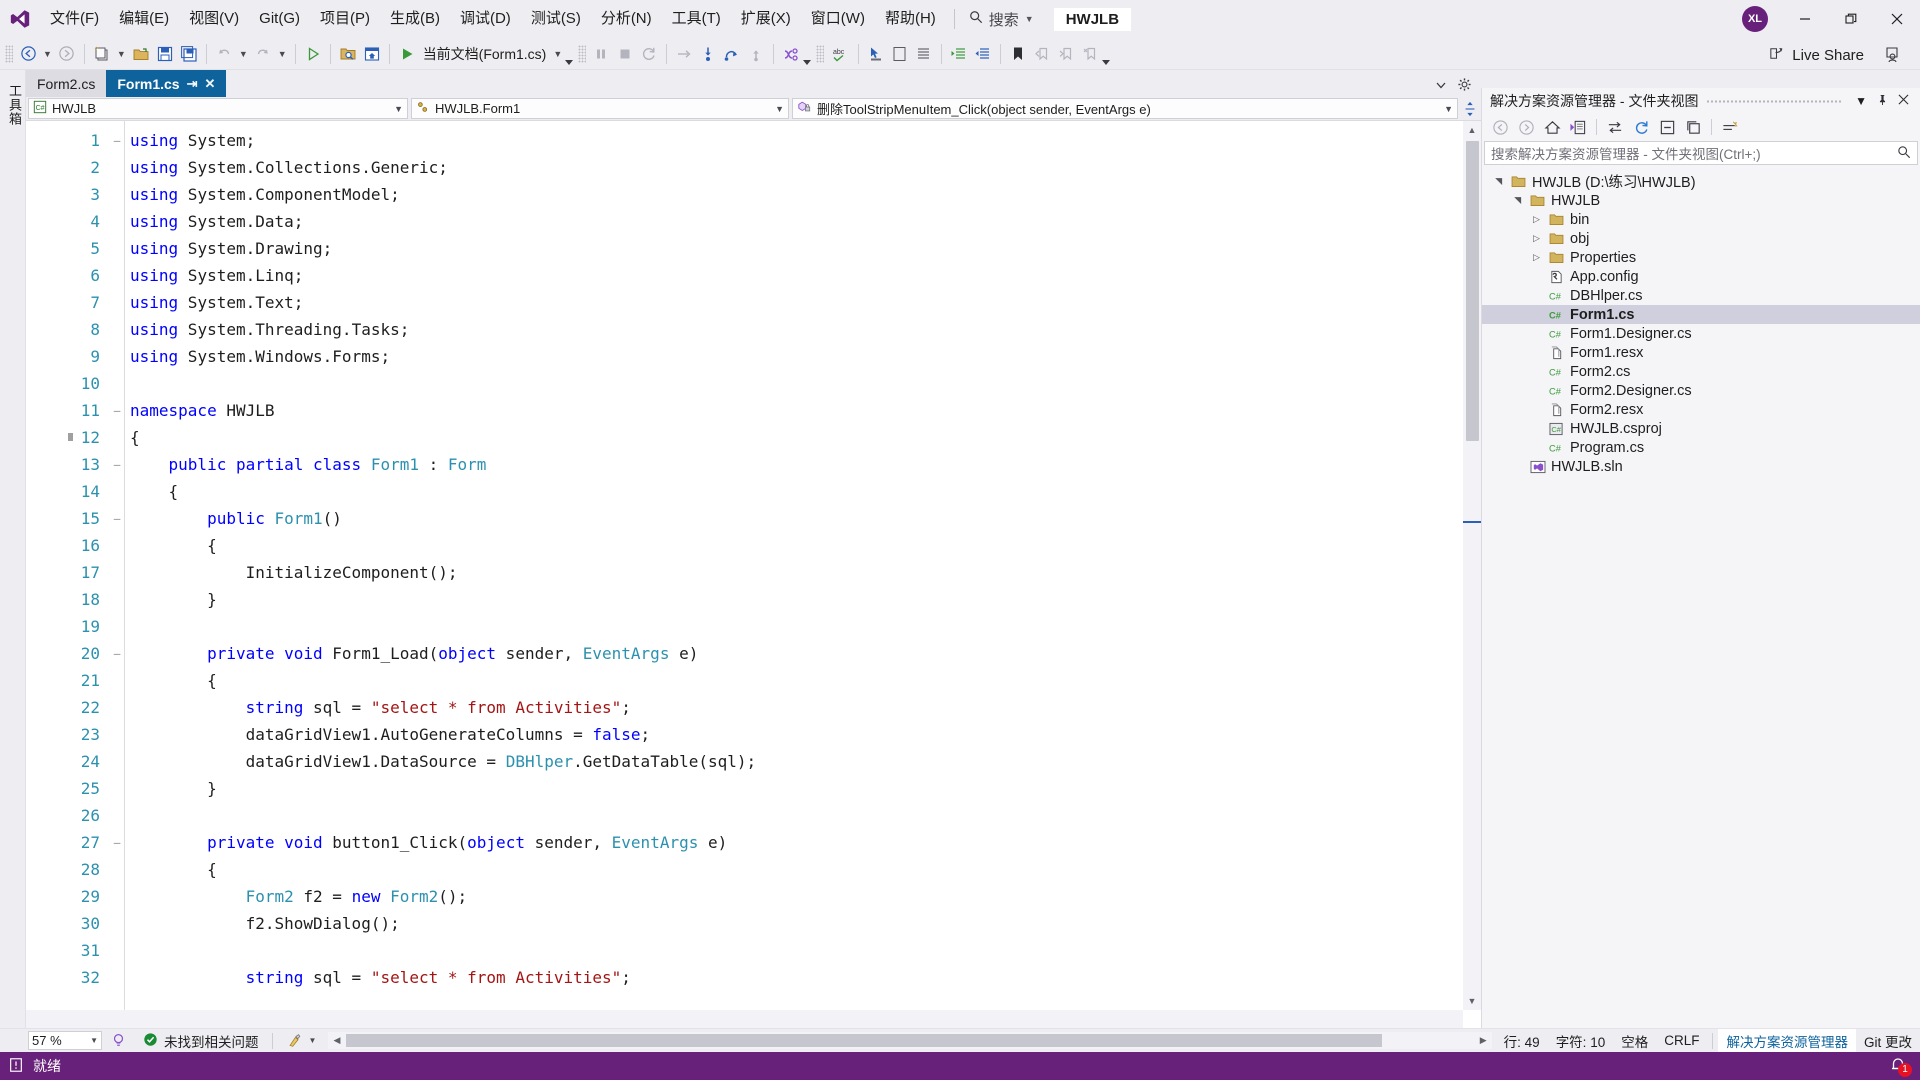  What do you see at coordinates (556, 19) in the screenshot?
I see `menu-item-test: 测试(S)` at bounding box center [556, 19].